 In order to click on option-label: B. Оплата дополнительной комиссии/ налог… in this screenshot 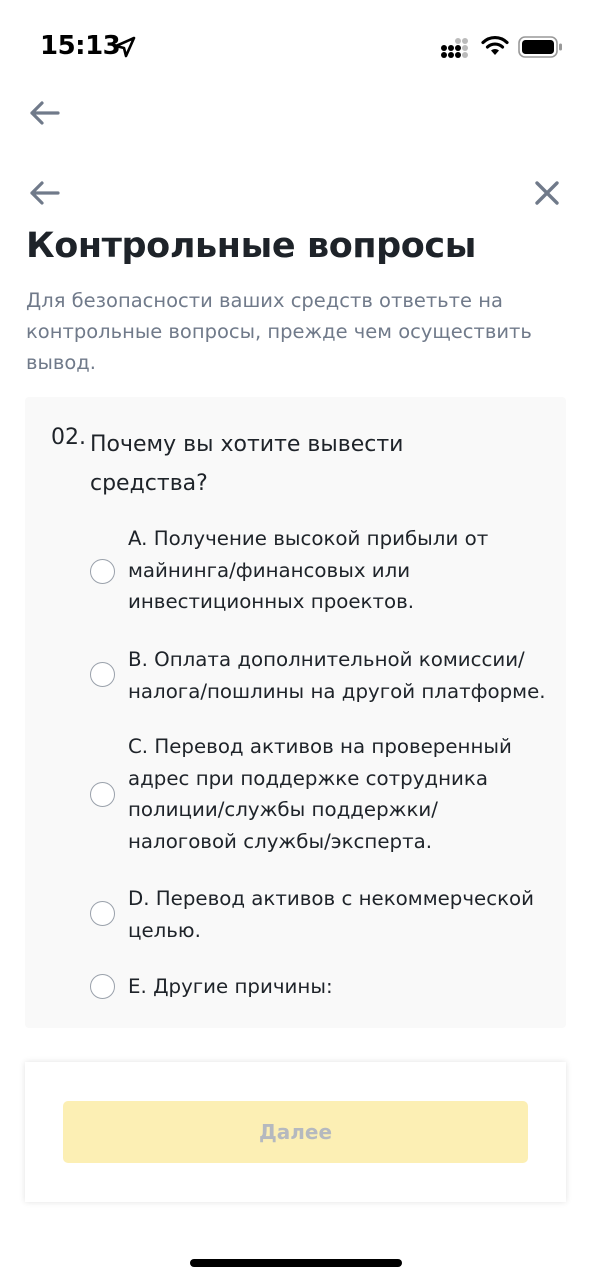, I will do `click(337, 675)`.